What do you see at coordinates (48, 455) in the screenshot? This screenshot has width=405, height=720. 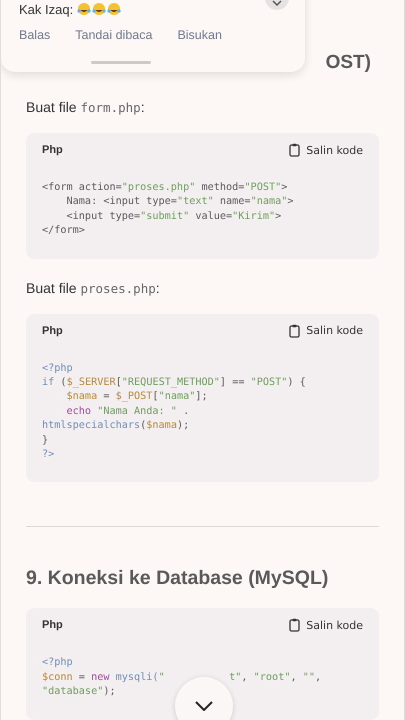 I see `code-line: ?>` at bounding box center [48, 455].